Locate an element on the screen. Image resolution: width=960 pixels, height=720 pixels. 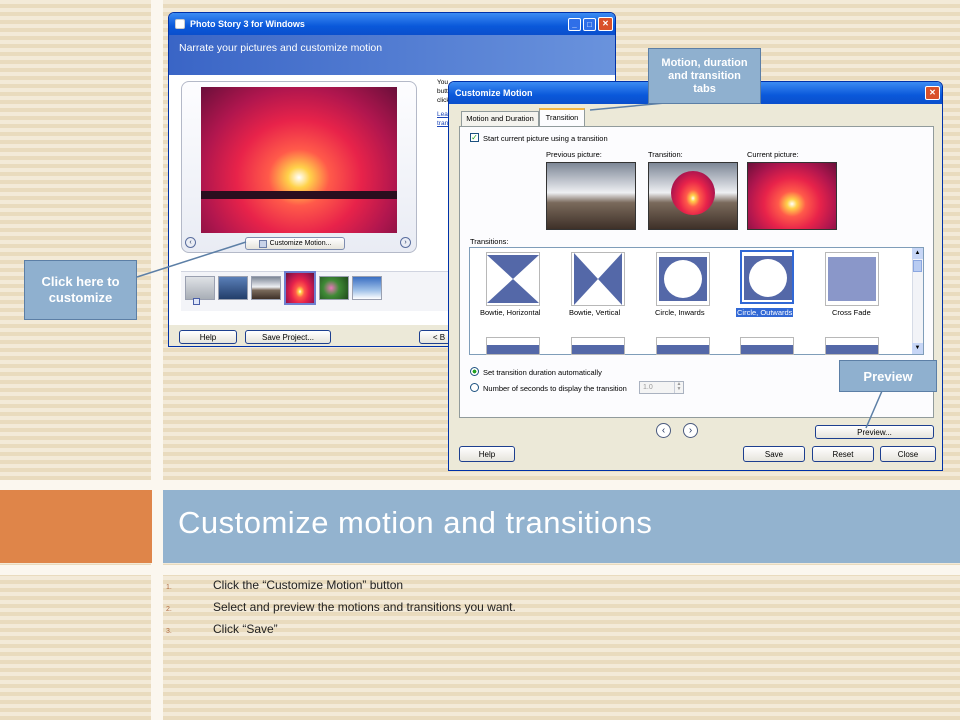
leader-customize is located at coordinates (191, 259).